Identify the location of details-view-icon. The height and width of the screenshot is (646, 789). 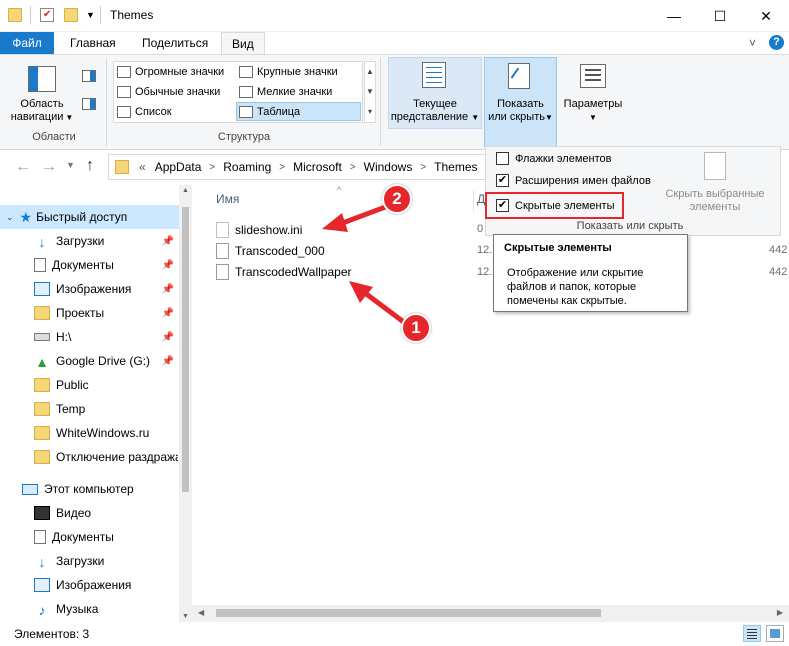
(752, 633).